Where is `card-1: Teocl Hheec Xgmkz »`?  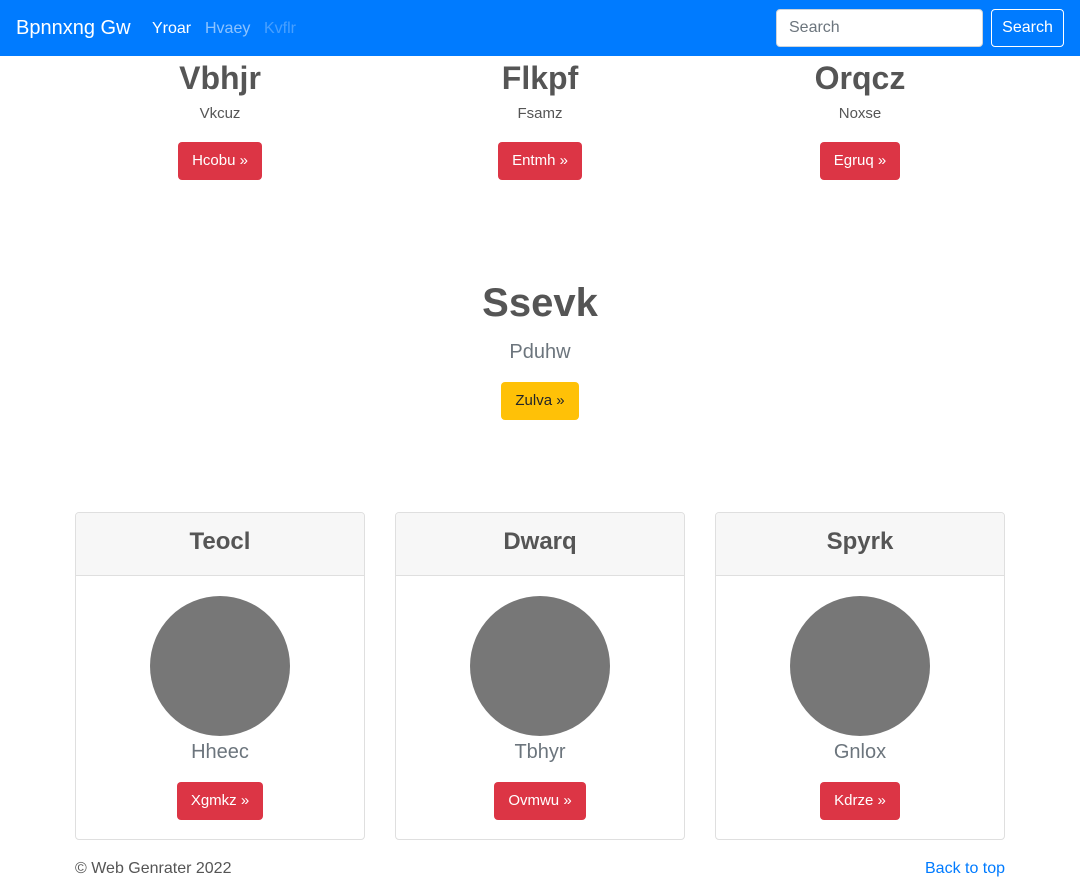
card-1: Teocl Hheec Xgmkz » is located at coordinates (220, 676).